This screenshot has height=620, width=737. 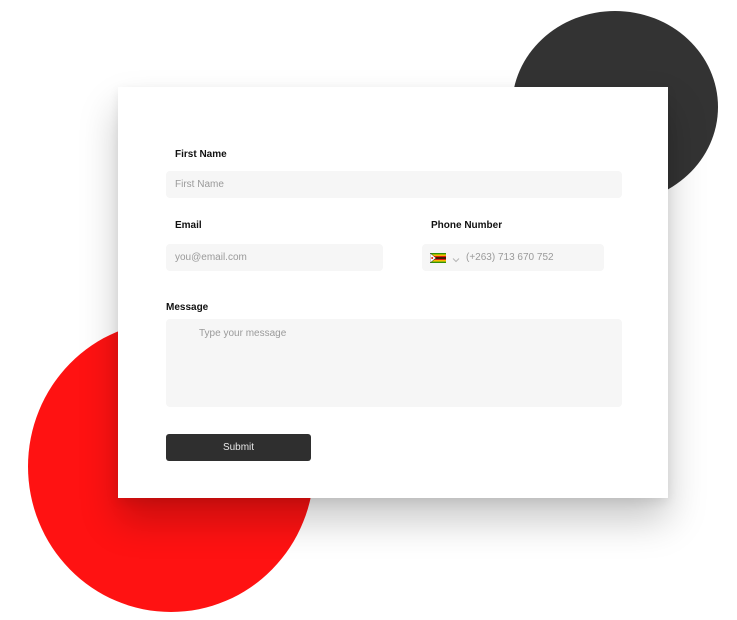 I want to click on phone-number-placeholder: (+263) 713 670 752, so click(x=510, y=257).